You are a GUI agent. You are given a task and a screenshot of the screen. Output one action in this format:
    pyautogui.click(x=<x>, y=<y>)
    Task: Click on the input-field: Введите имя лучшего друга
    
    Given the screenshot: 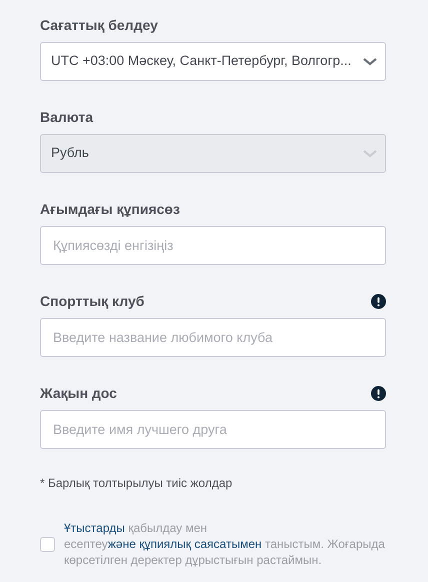 What is the action you would take?
    pyautogui.click(x=213, y=429)
    